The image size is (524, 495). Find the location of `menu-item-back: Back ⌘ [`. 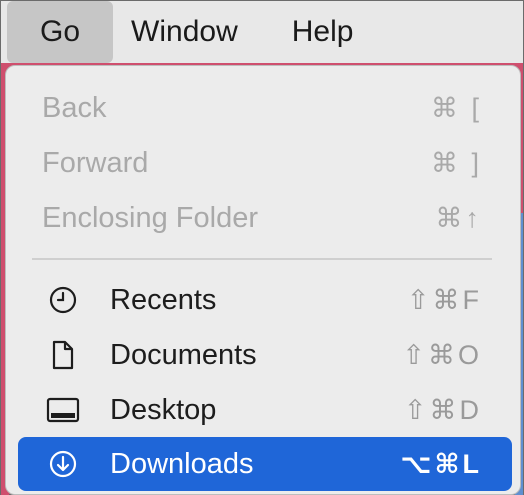

menu-item-back: Back ⌘ [ is located at coordinates (265, 108).